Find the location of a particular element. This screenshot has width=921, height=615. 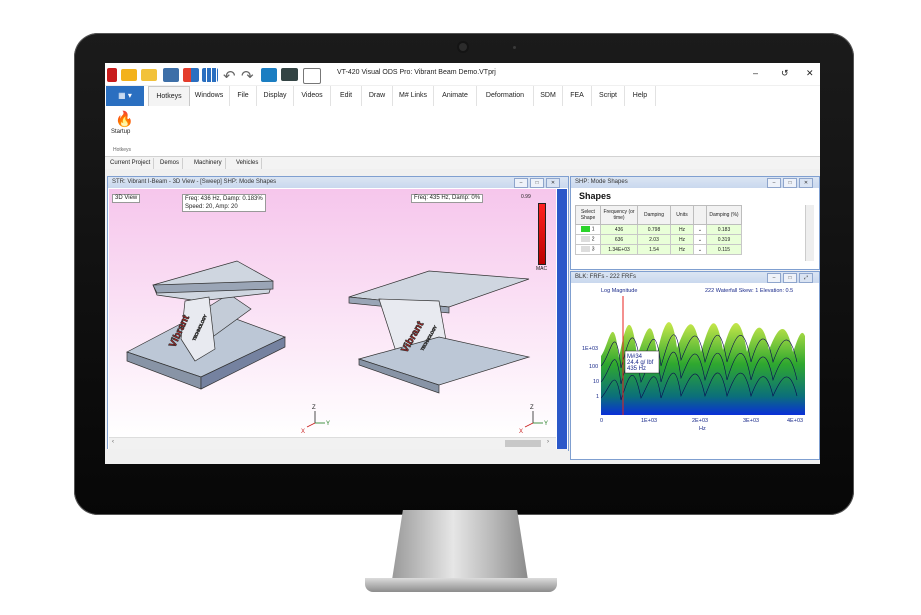

left-shape-speed: Speed: 20, Amp: 20 is located at coordinates (211, 207).